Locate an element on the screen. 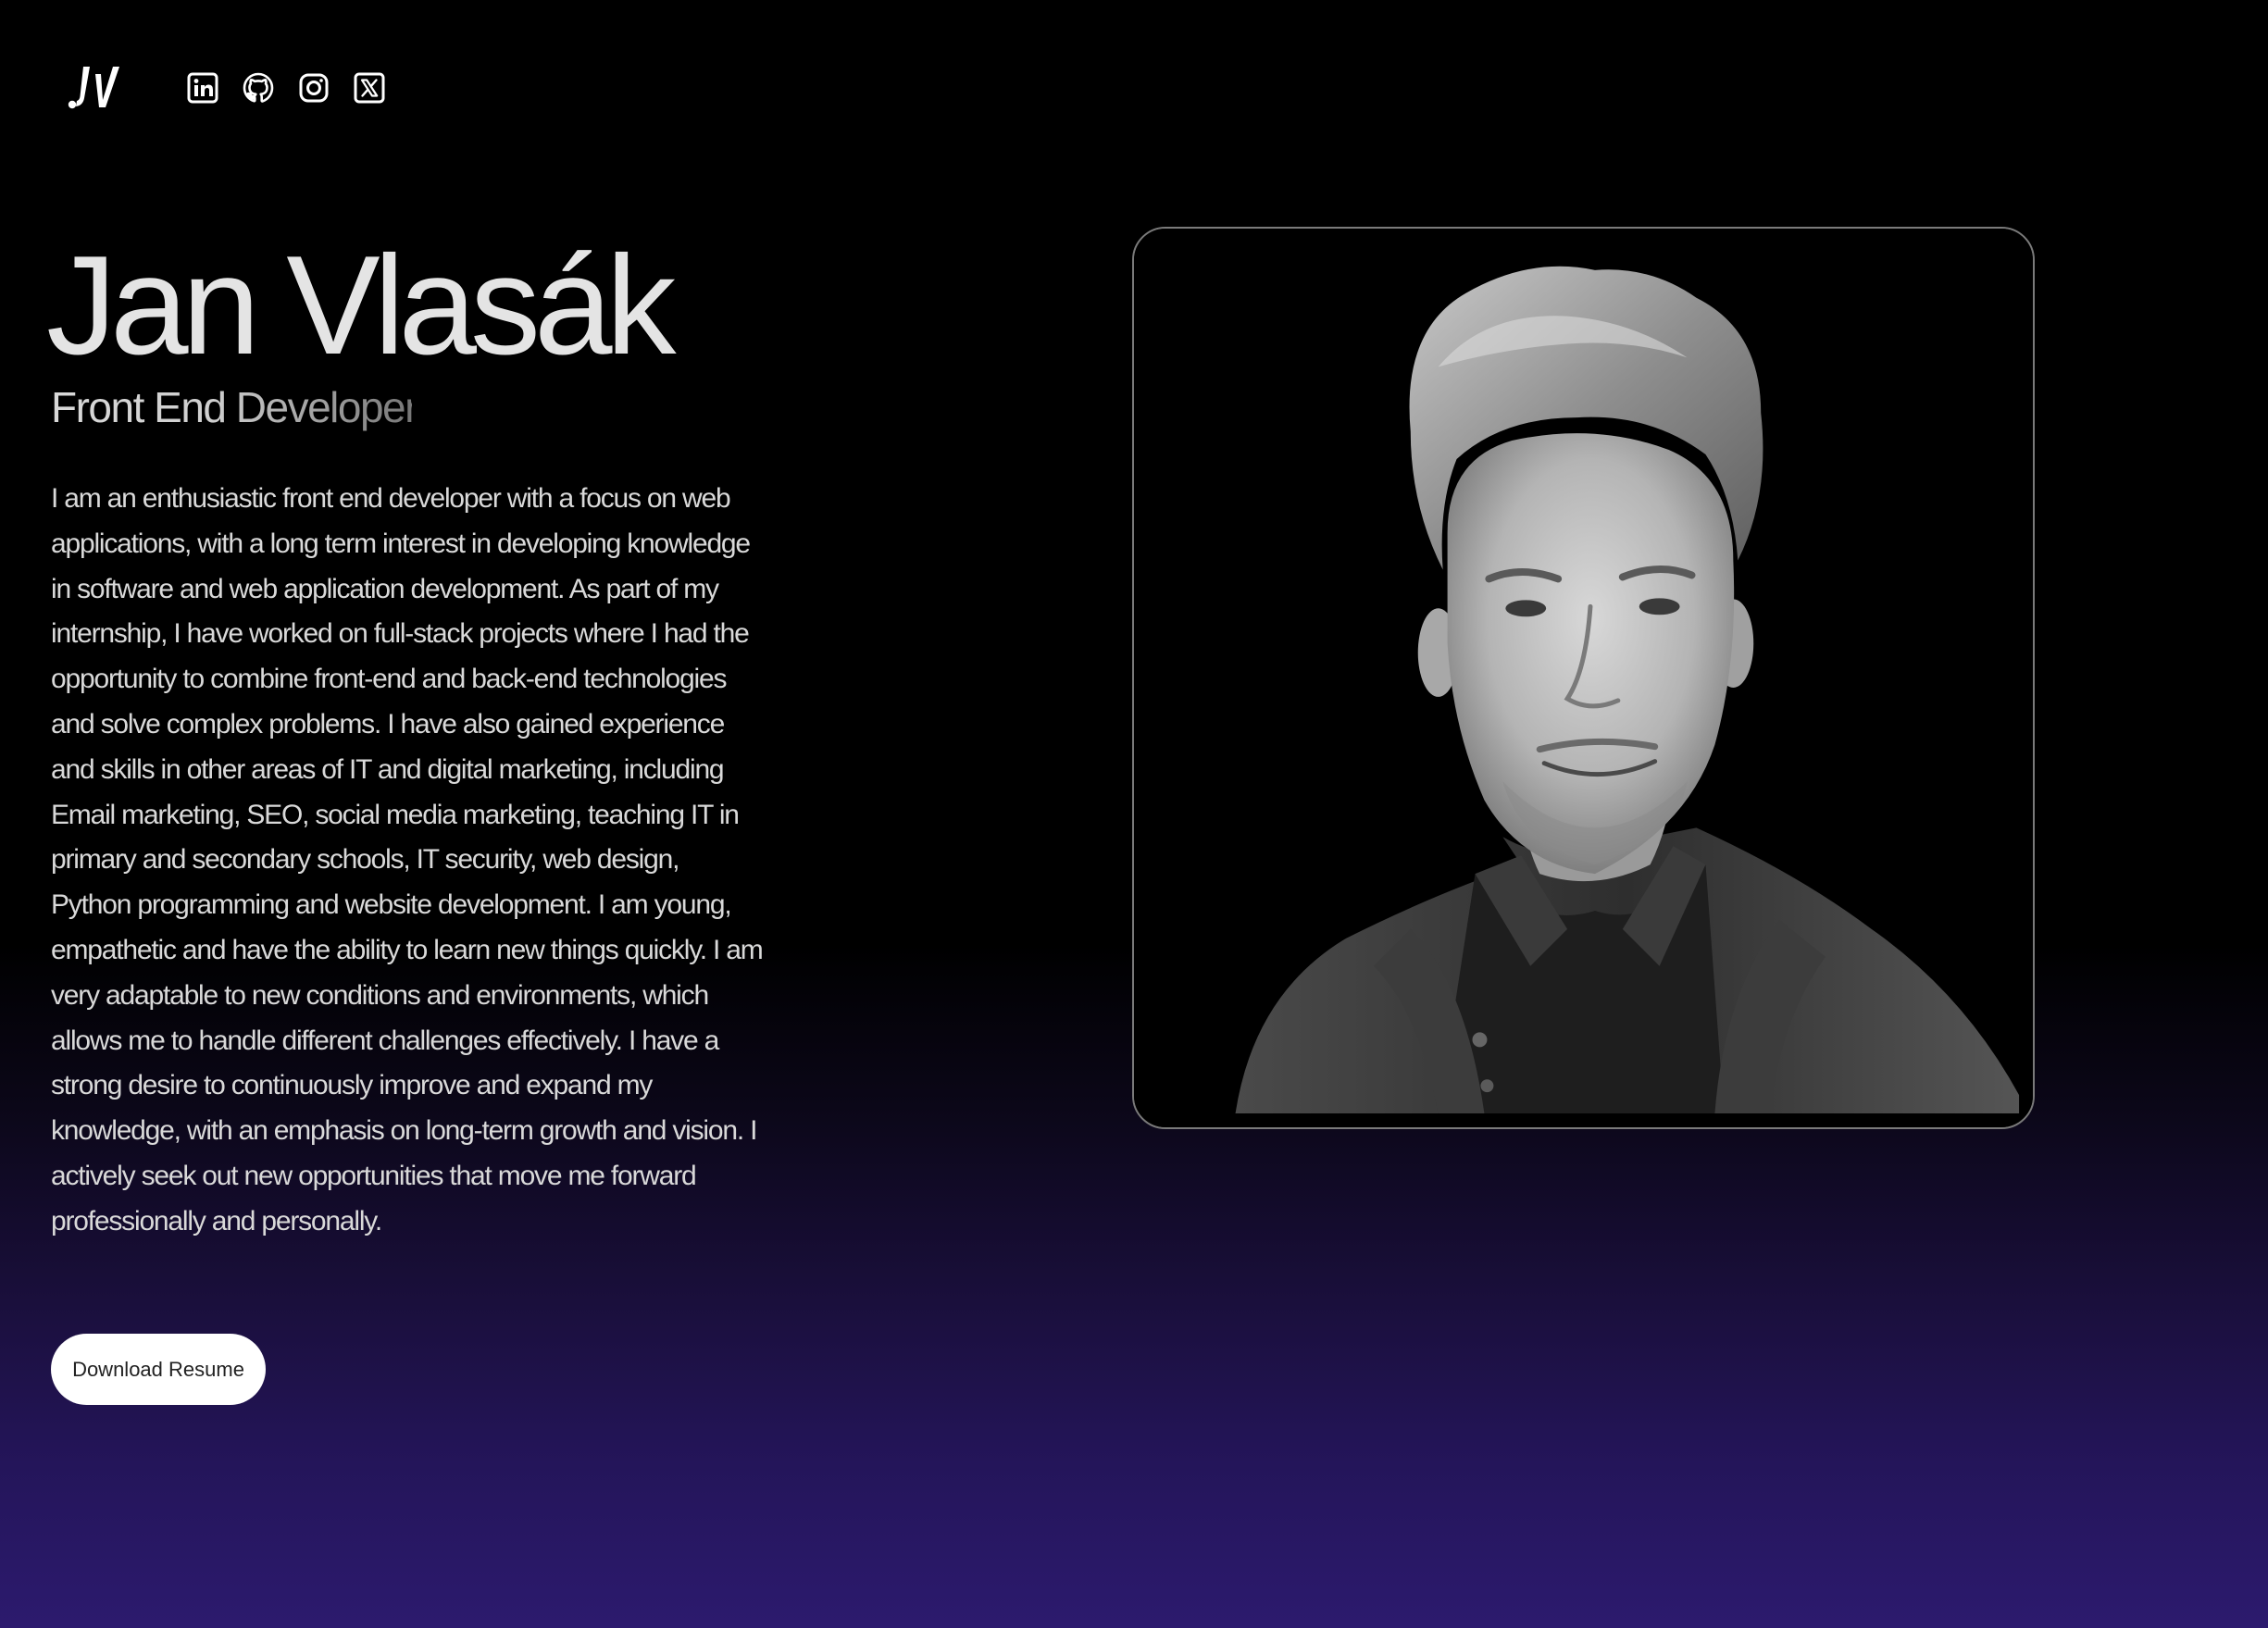 Image resolution: width=2268 pixels, height=1628 pixels. linkedin-icon is located at coordinates (202, 88).